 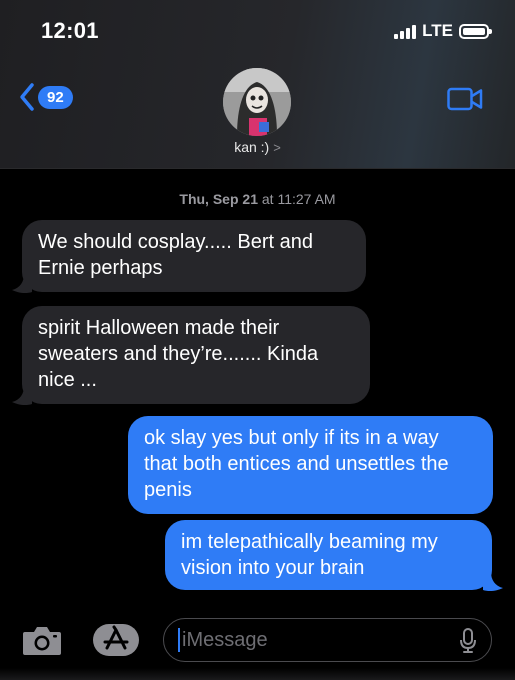 I want to click on facetime-video-button, so click(x=465, y=101).